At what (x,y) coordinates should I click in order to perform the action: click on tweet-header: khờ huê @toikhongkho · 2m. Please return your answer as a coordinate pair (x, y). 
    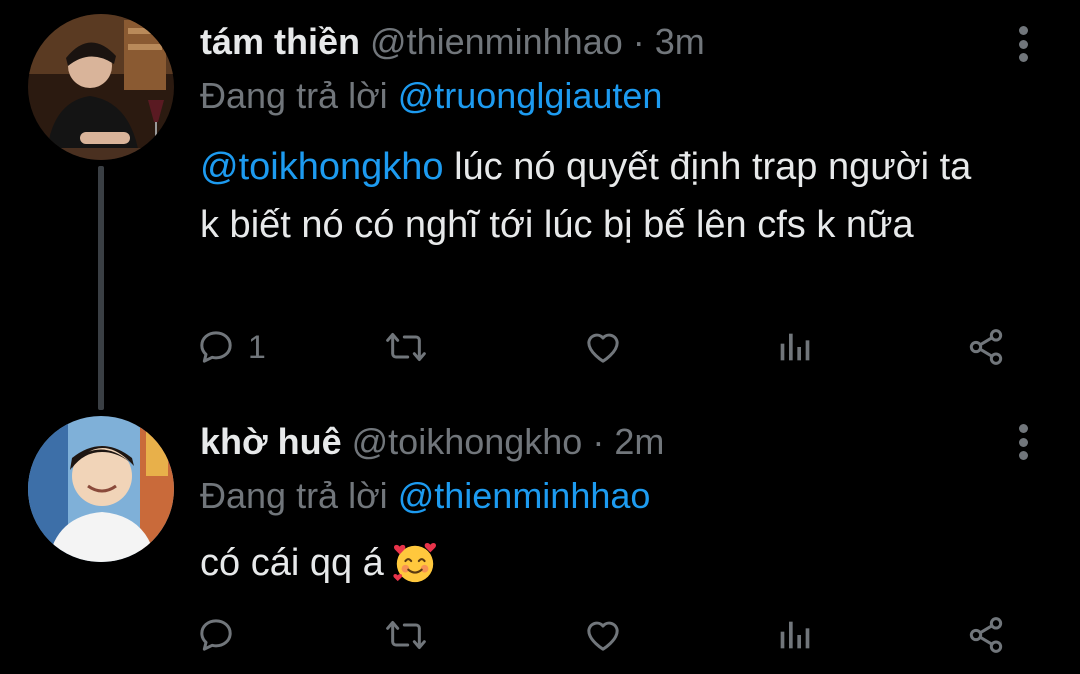
    Looking at the image, I should click on (432, 442).